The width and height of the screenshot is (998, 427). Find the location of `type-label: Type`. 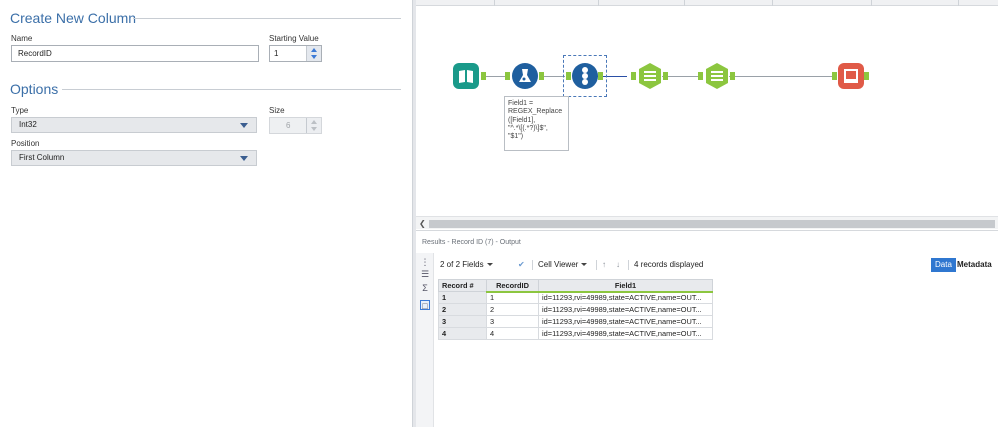

type-label: Type is located at coordinates (20, 110).